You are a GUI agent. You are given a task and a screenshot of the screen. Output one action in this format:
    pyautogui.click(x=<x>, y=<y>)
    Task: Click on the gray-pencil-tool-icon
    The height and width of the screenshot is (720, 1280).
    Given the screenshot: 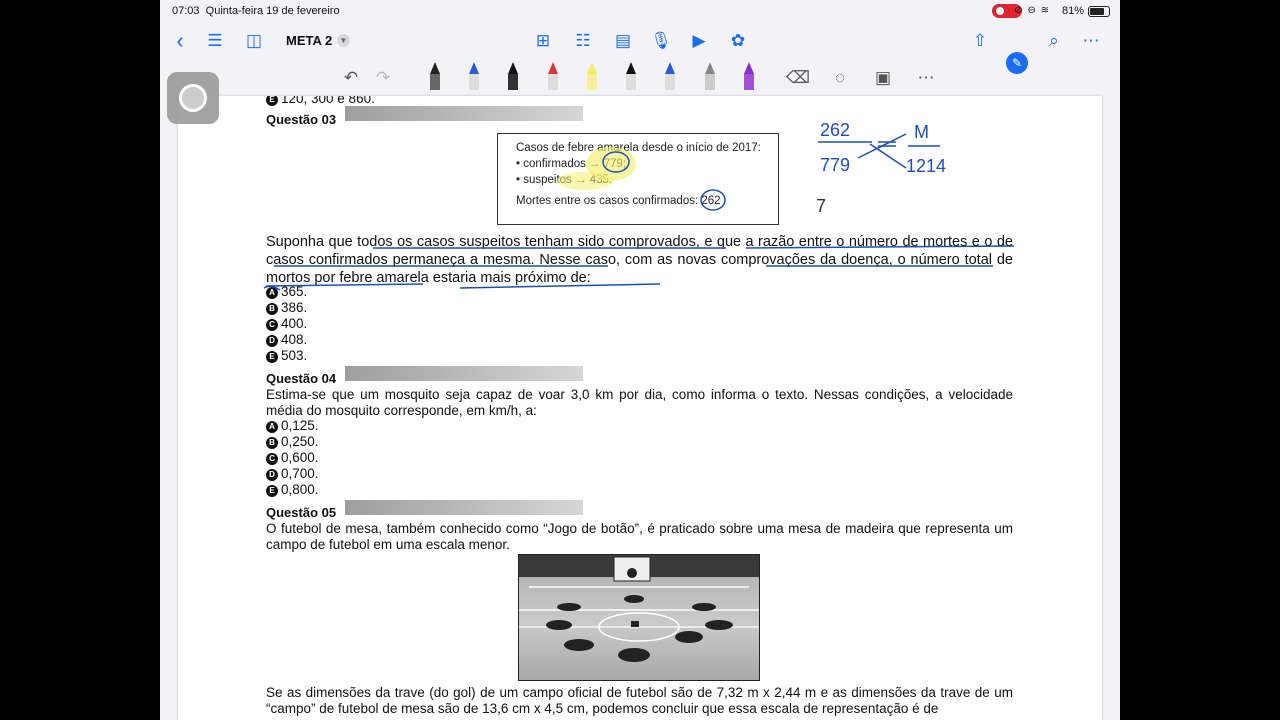 What is the action you would take?
    pyautogui.click(x=710, y=77)
    